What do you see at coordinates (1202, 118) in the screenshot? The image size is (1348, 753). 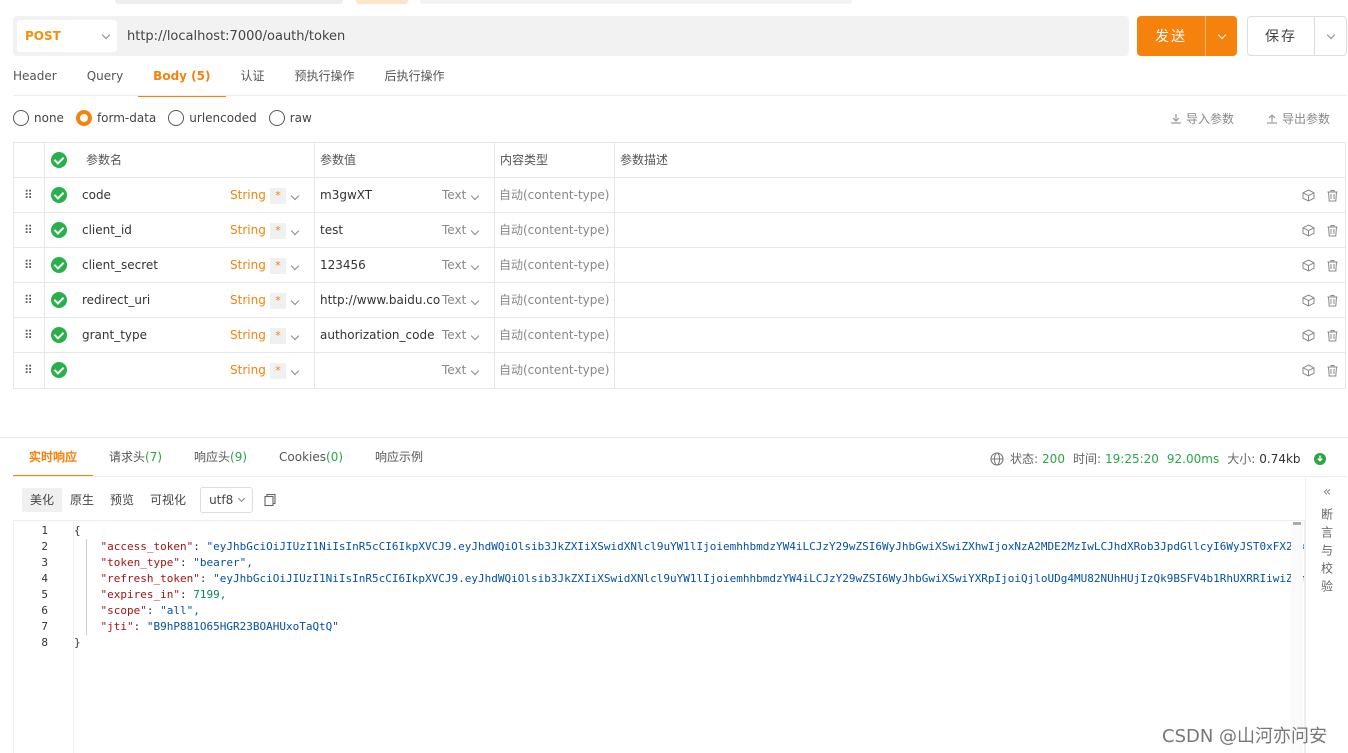 I see `import-params-button: 导入参数` at bounding box center [1202, 118].